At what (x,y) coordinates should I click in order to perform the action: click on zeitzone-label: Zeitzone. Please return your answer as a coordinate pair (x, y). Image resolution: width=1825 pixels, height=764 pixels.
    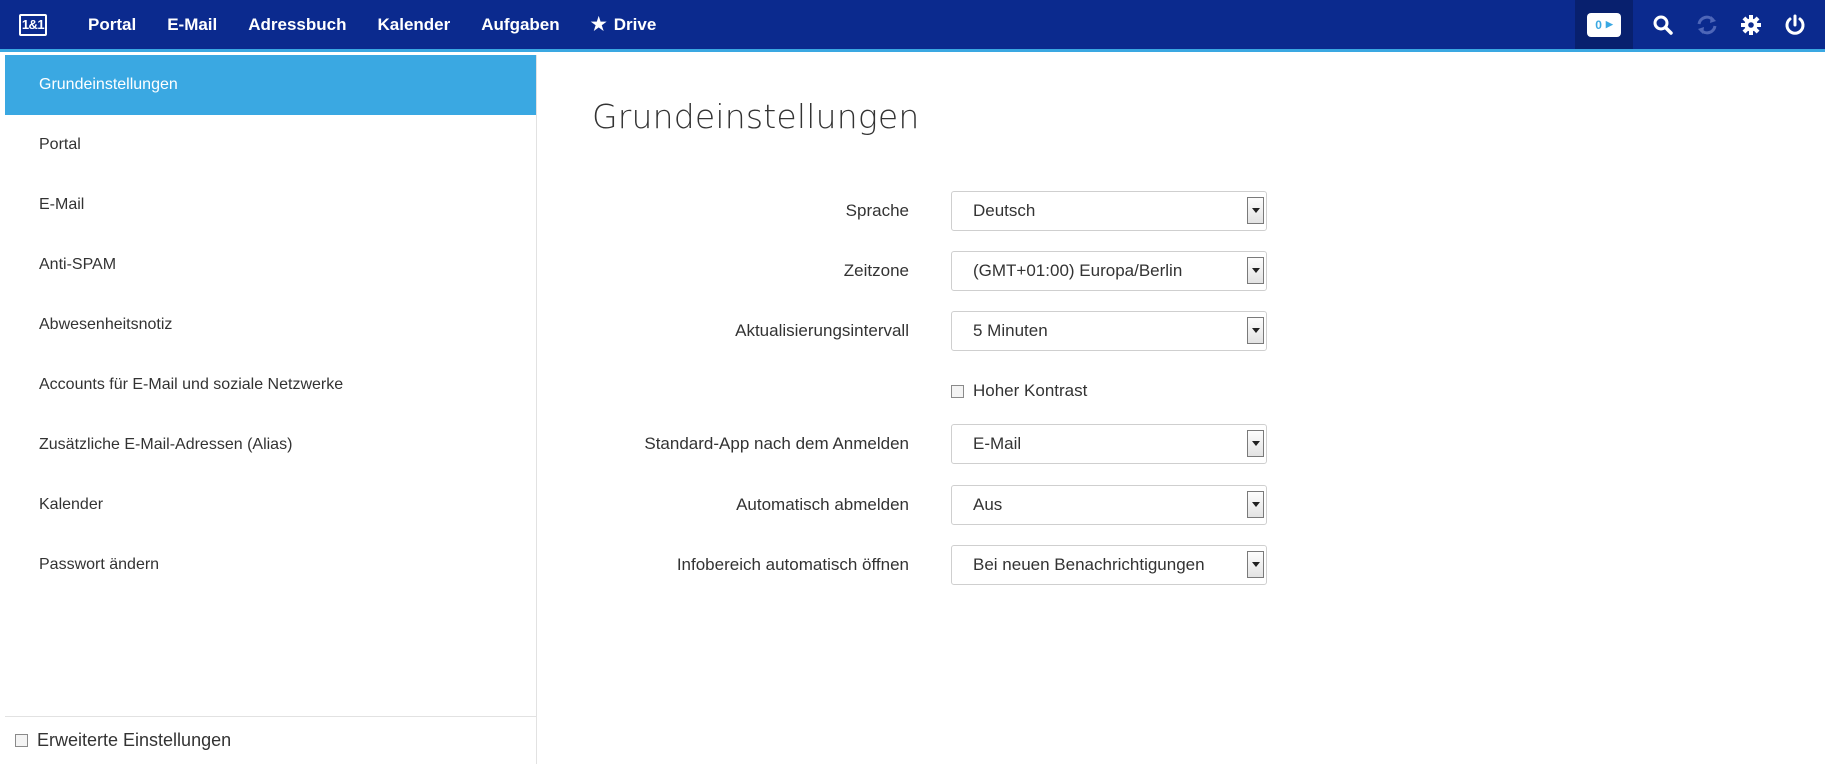
    Looking at the image, I should click on (876, 270).